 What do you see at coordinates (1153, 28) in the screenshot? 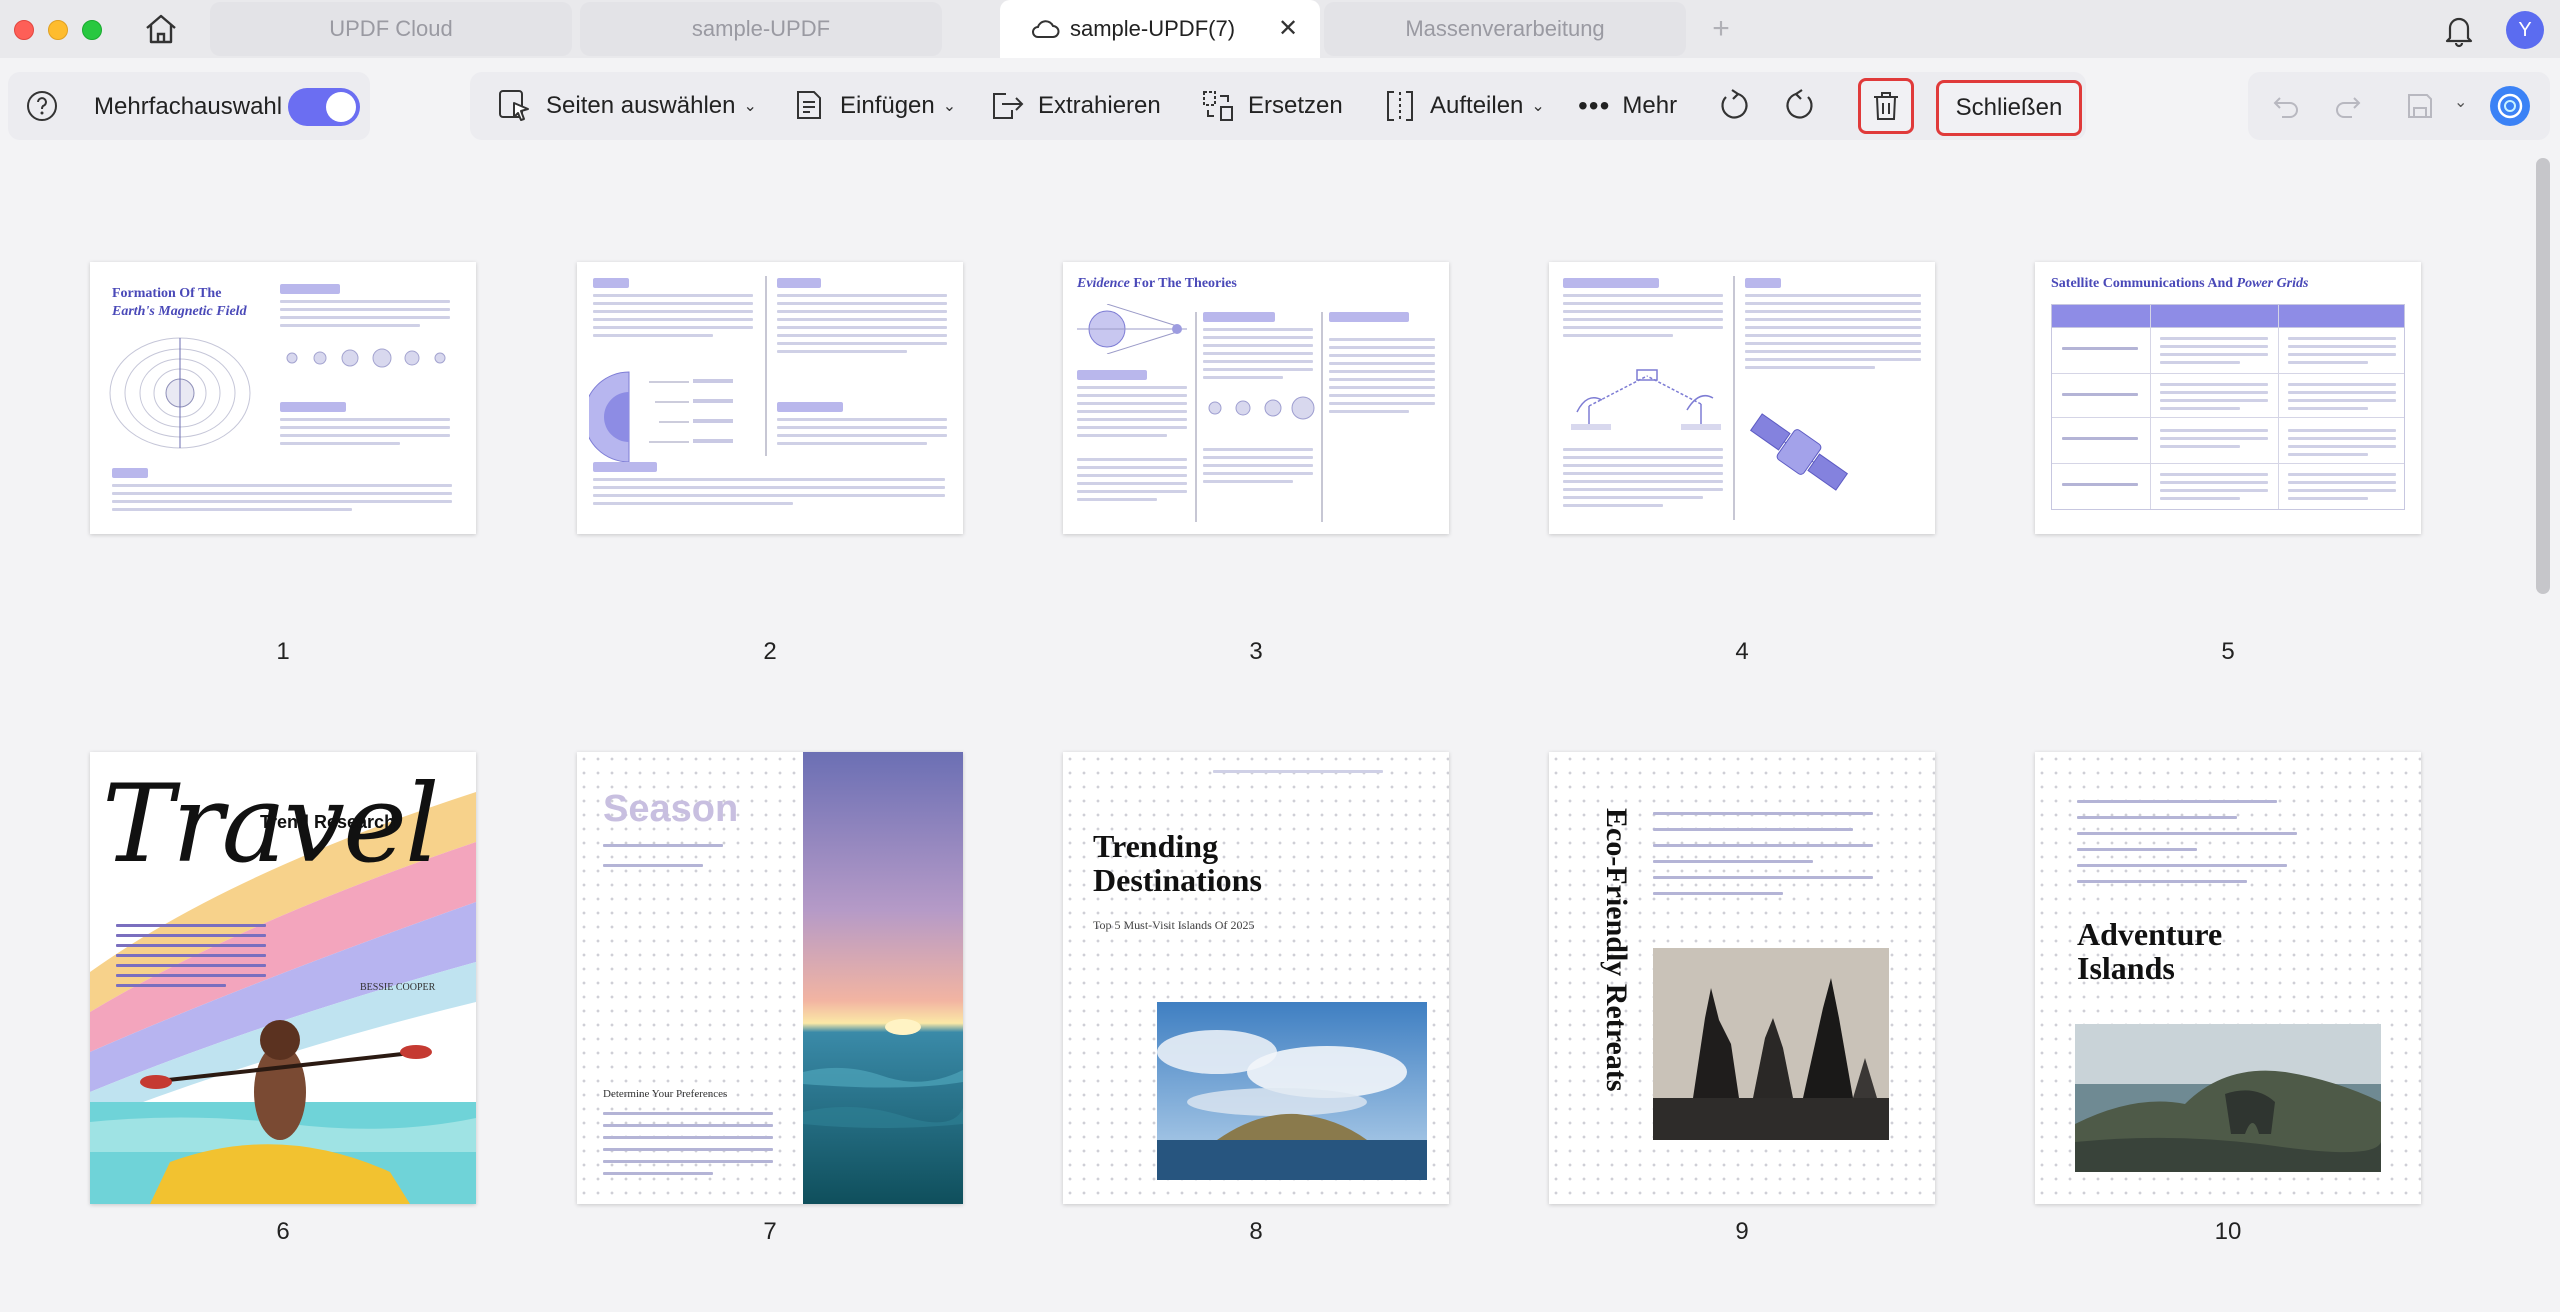
I see `tab-label: sample-UPDF(7)` at bounding box center [1153, 28].